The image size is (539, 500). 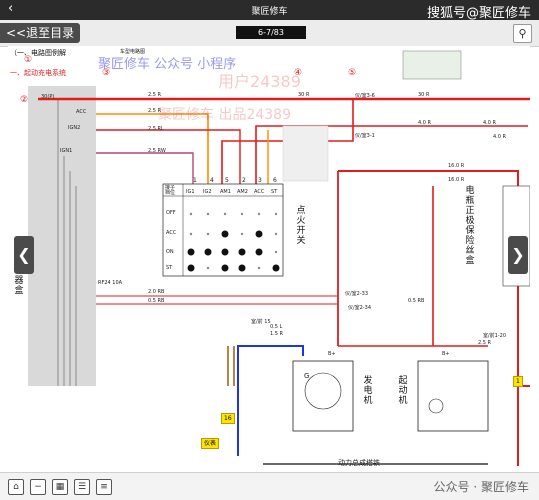 What do you see at coordinates (171, 233) in the screenshot?
I see `switch-row-acc: ACC` at bounding box center [171, 233].